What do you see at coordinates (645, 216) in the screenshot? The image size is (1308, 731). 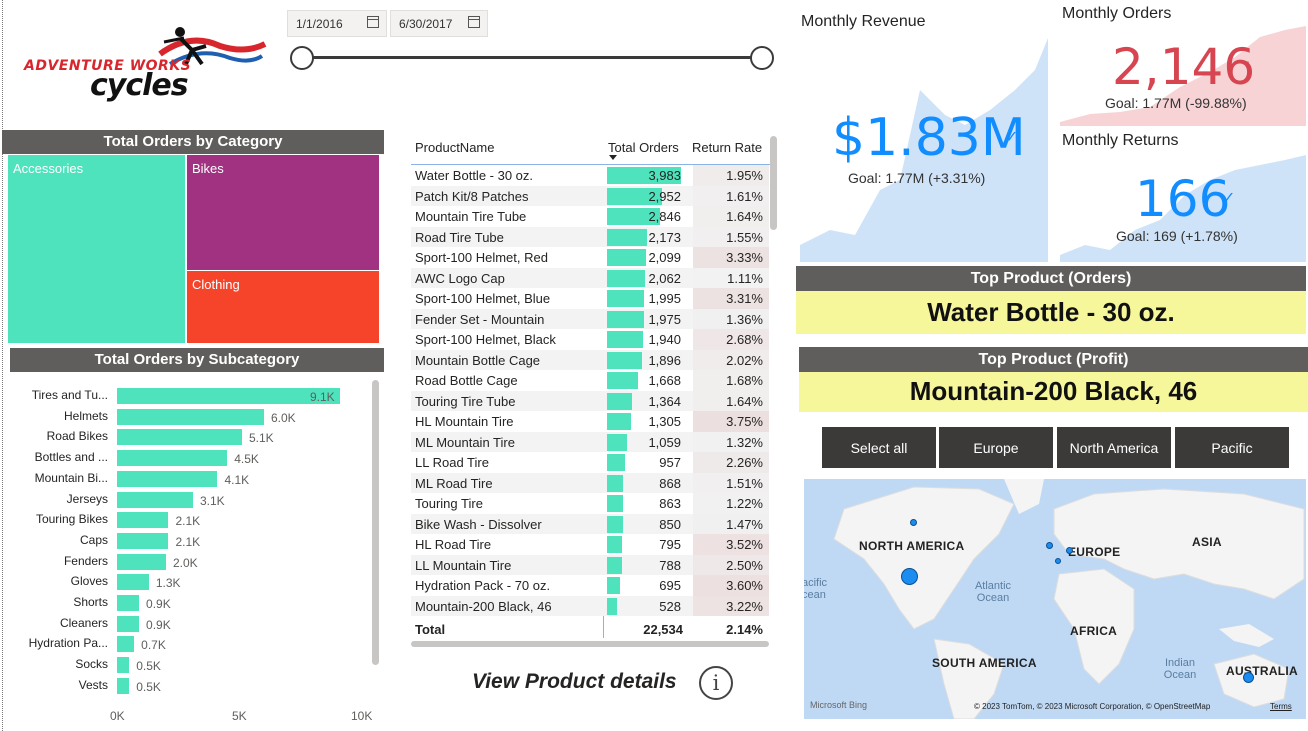 I see `total-orders-cell: 2,846` at bounding box center [645, 216].